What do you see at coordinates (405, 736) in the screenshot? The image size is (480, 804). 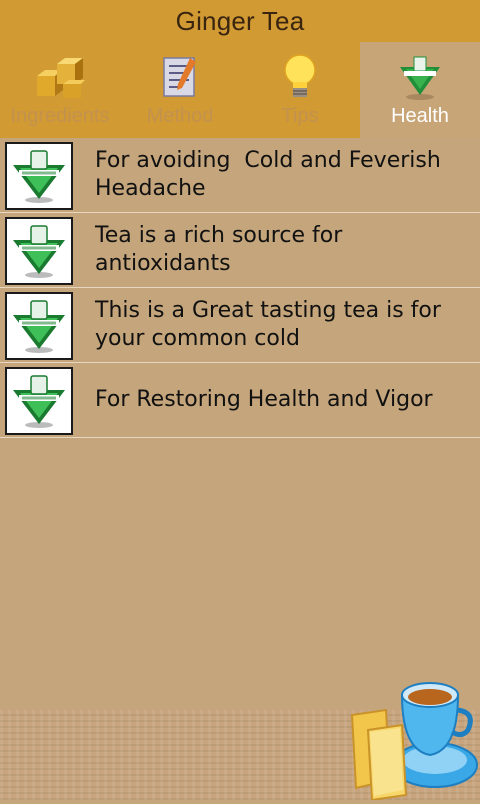 I see `teacup-with-toast-icon` at bounding box center [405, 736].